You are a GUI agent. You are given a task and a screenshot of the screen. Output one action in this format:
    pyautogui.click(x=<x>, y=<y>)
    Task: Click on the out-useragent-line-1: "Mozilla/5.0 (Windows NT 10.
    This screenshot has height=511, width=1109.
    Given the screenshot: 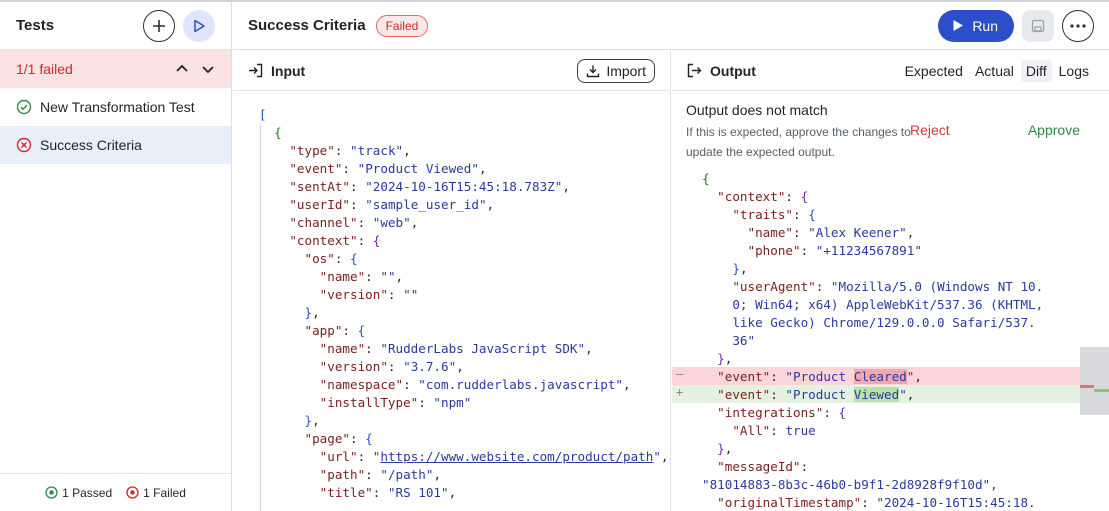 What is the action you would take?
    pyautogui.click(x=937, y=286)
    